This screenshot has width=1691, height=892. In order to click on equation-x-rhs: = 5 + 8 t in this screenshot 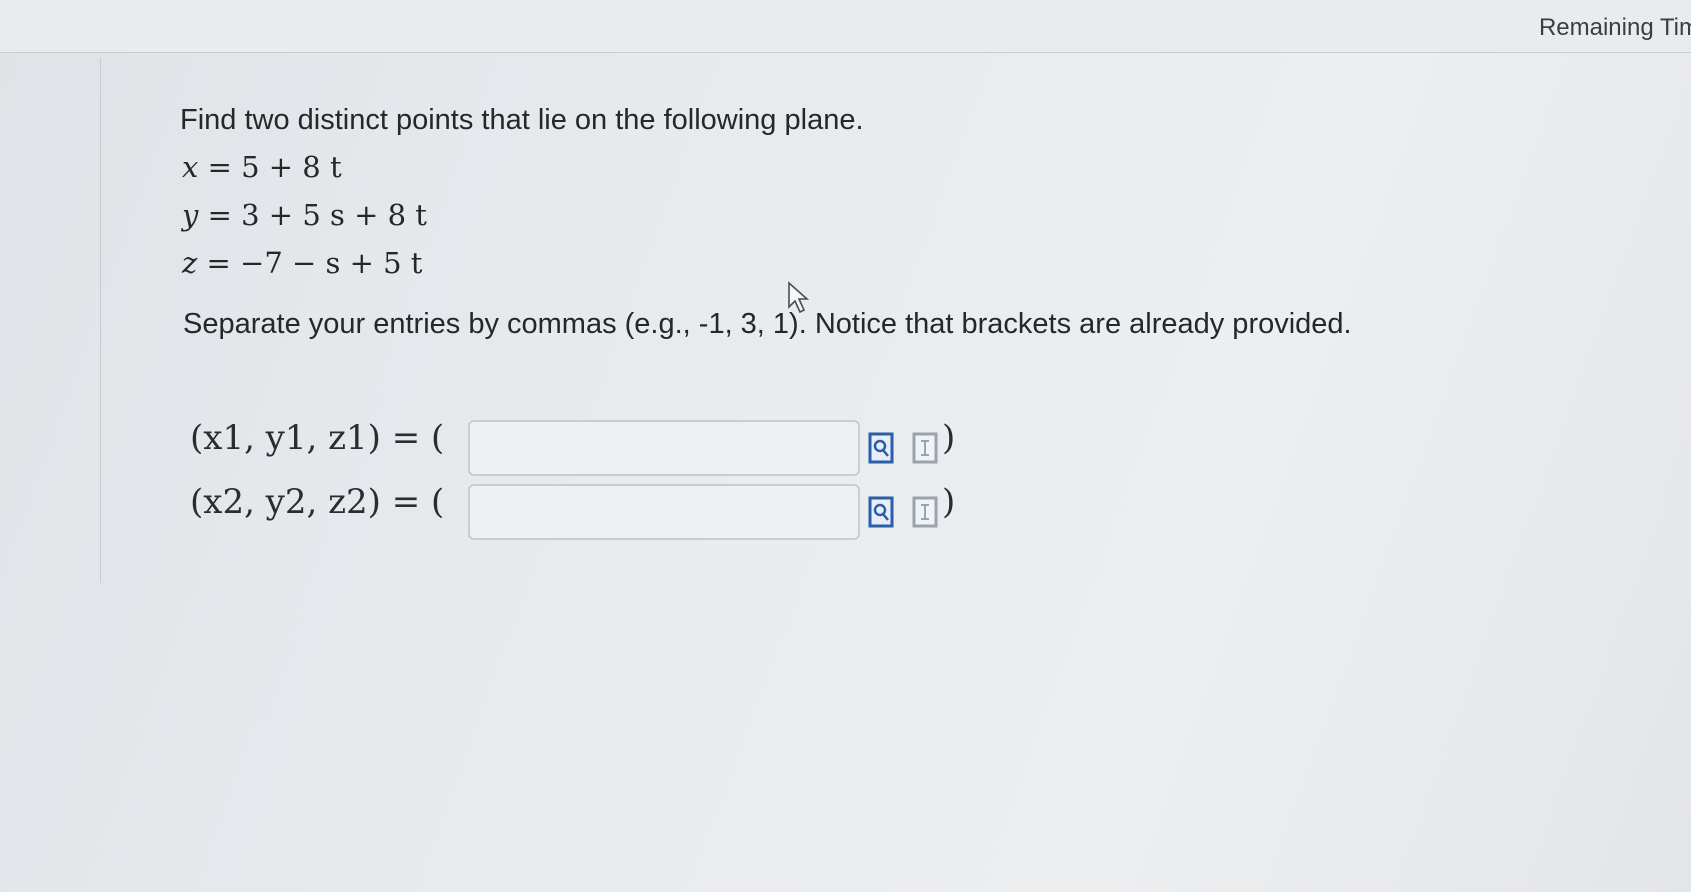, I will do `click(274, 167)`.